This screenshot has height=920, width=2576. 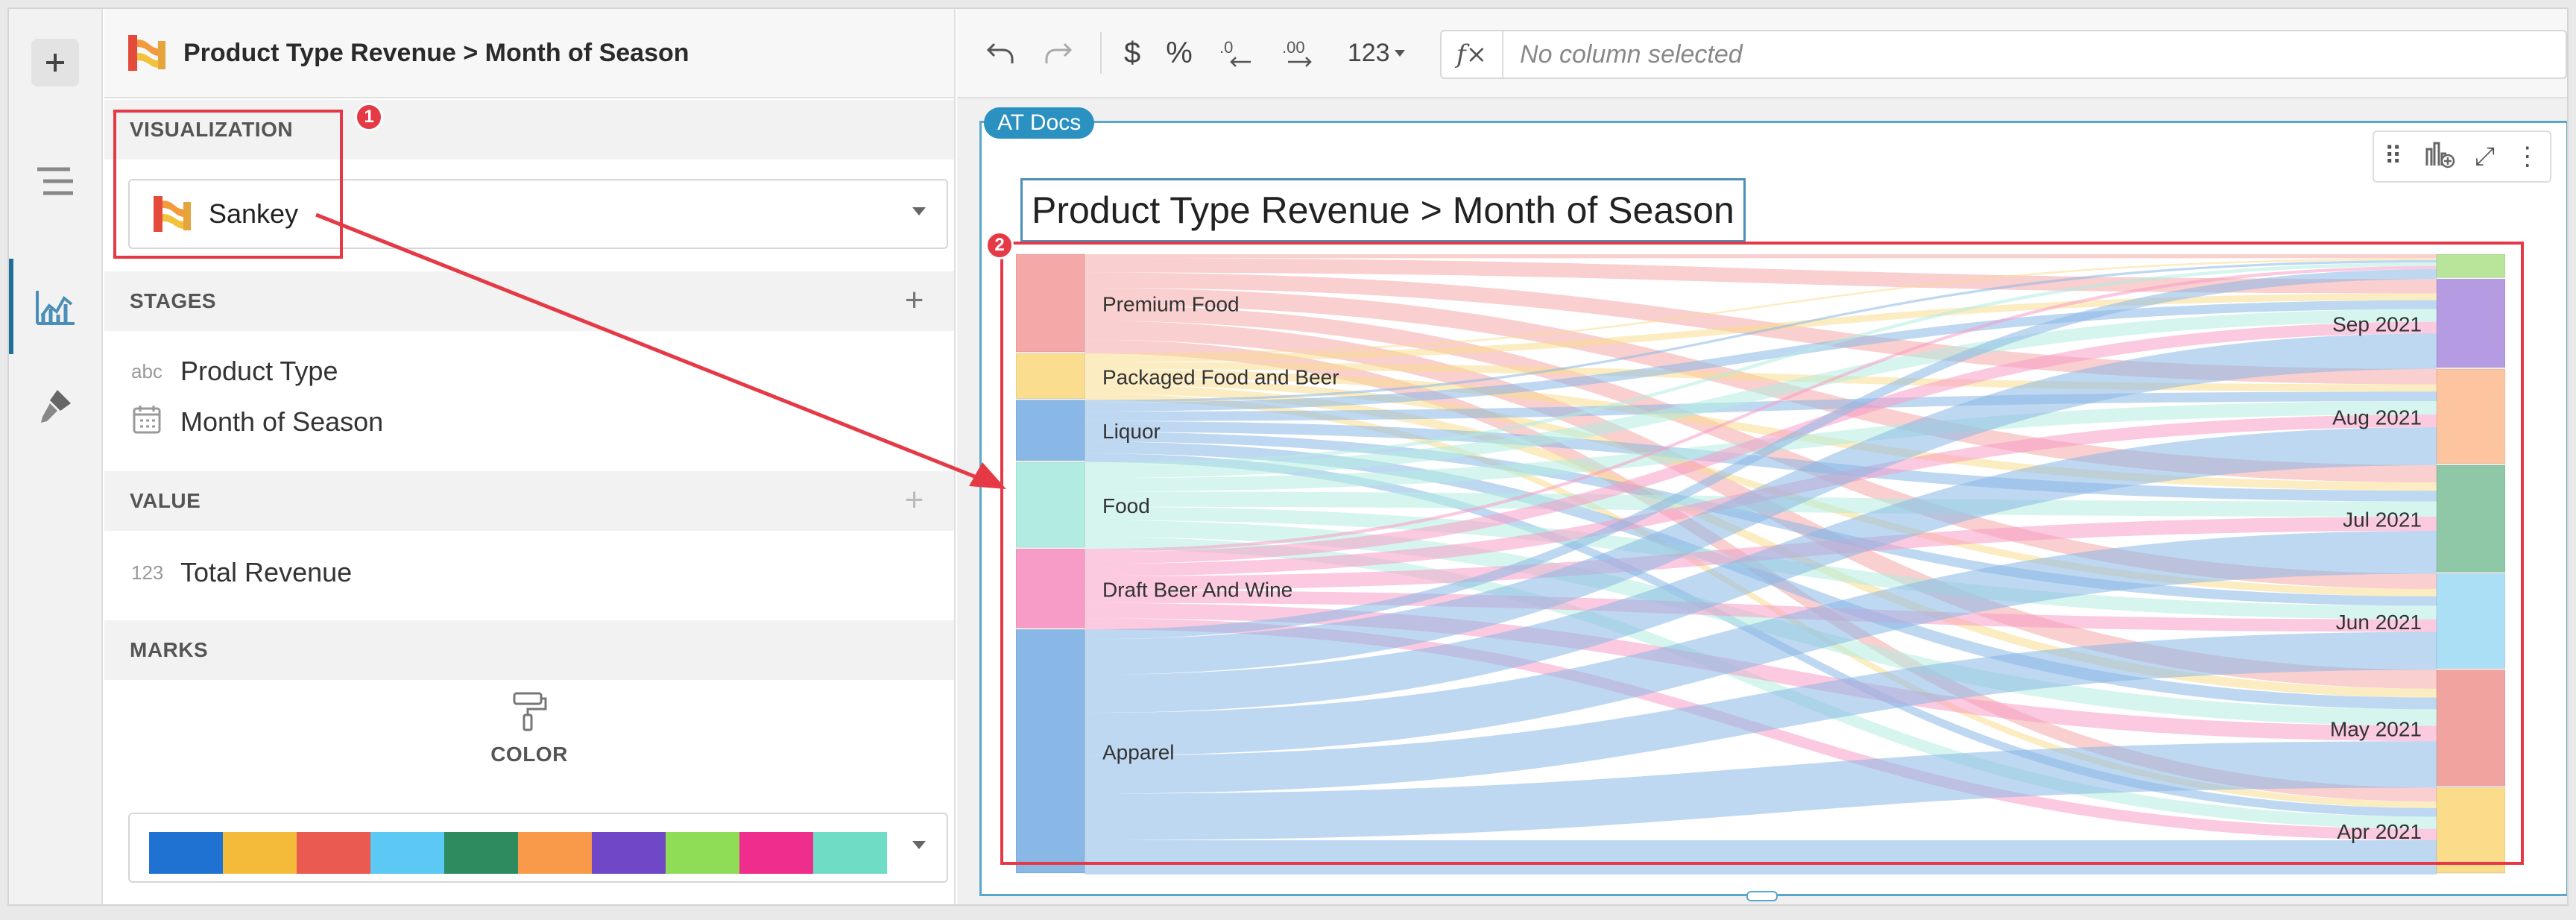 What do you see at coordinates (529, 501) in the screenshot?
I see `value-section-header: VALUE +` at bounding box center [529, 501].